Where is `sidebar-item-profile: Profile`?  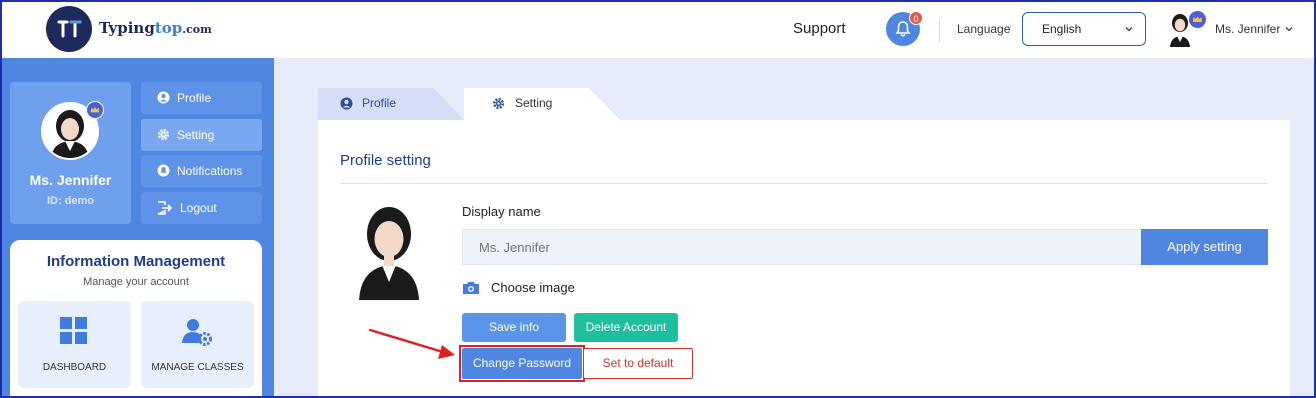
sidebar-item-profile: Profile is located at coordinates (201, 98).